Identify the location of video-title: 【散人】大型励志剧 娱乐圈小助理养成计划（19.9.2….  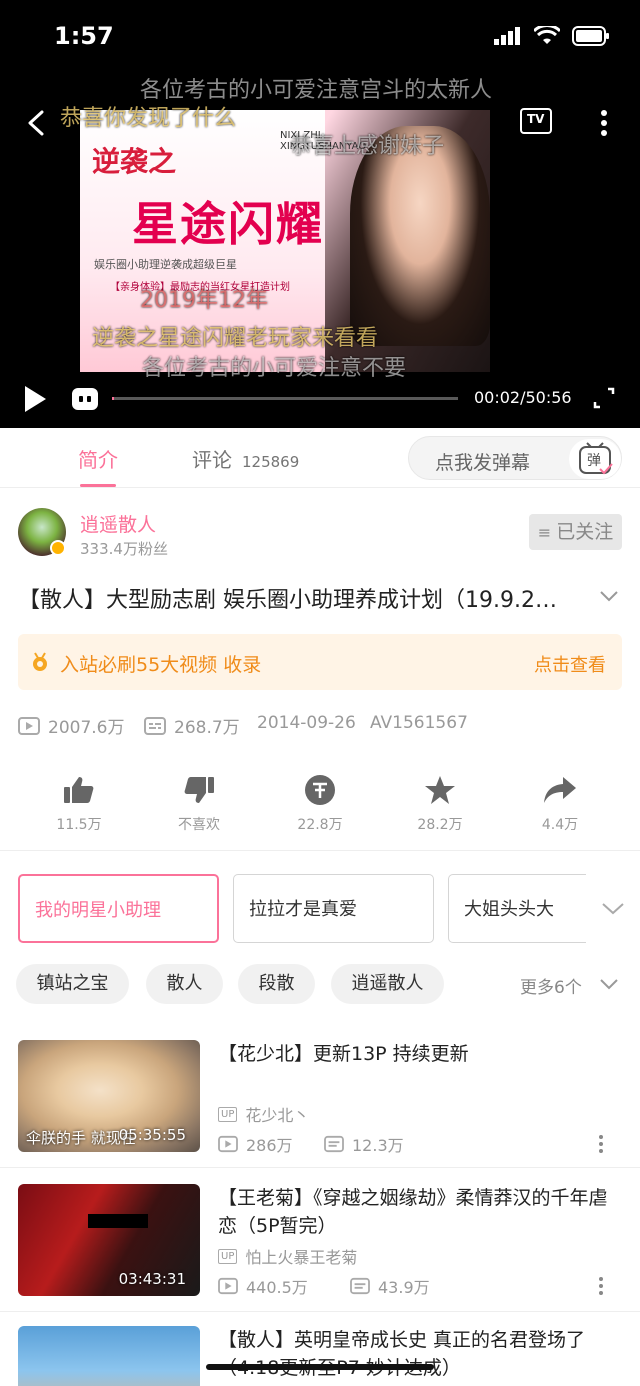
(287, 600).